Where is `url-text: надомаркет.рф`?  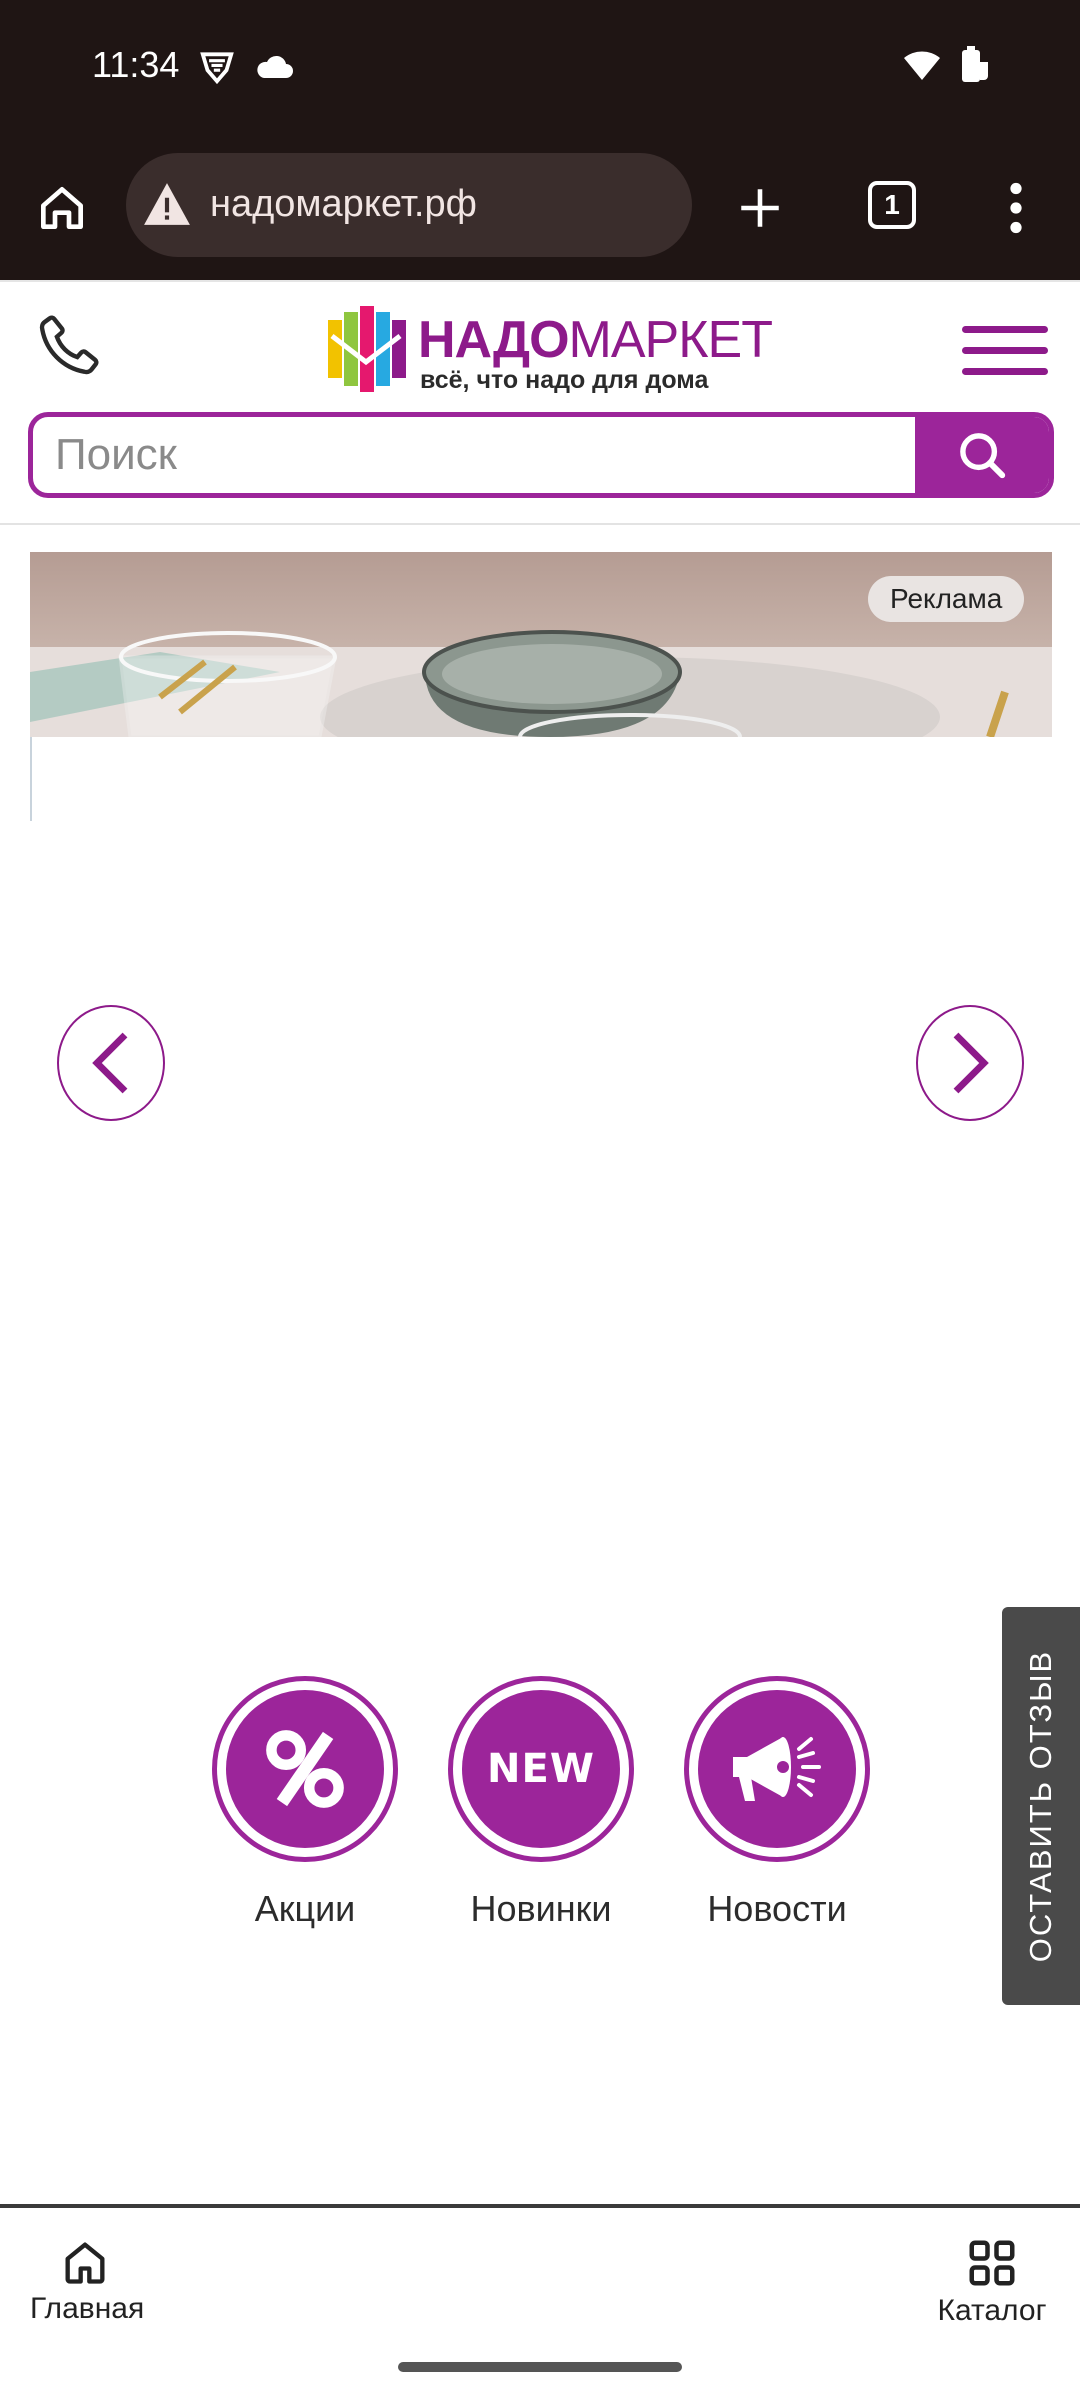 url-text: надомаркет.рф is located at coordinates (343, 204).